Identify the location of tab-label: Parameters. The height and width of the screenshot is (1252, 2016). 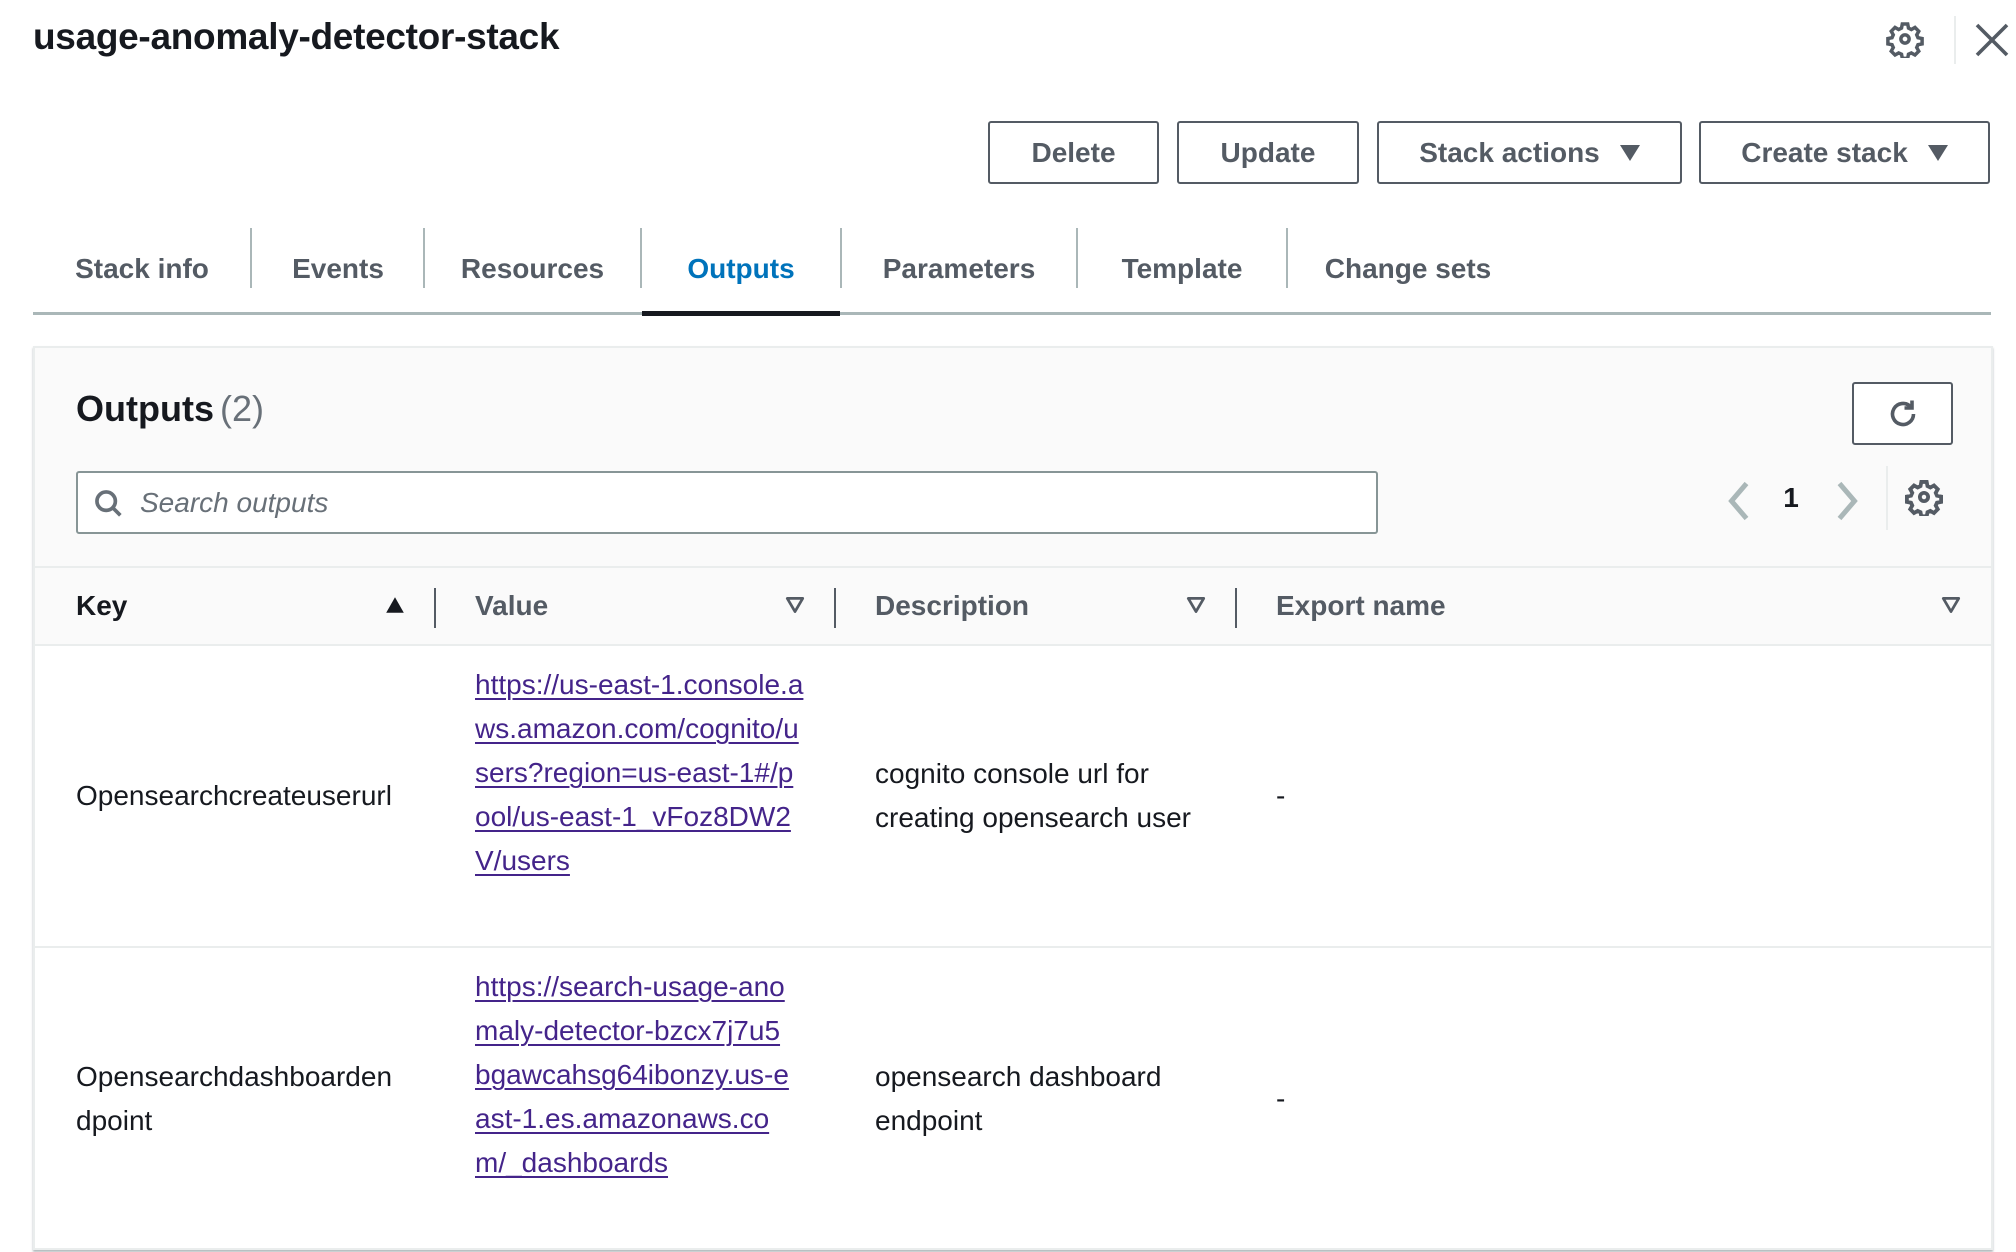
(959, 268).